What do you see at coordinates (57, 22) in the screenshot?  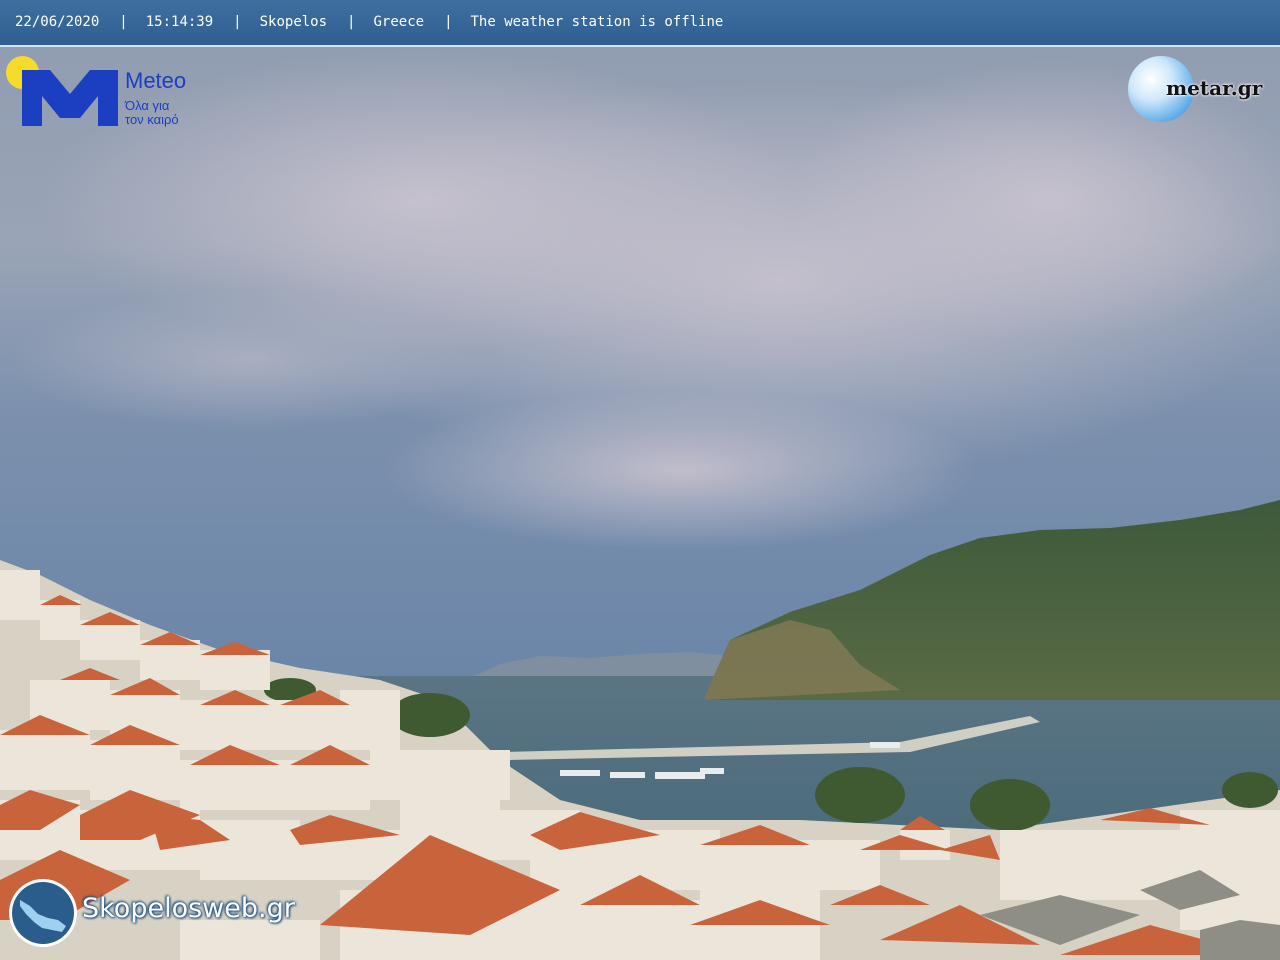 I see `date-text: 22/06/2020` at bounding box center [57, 22].